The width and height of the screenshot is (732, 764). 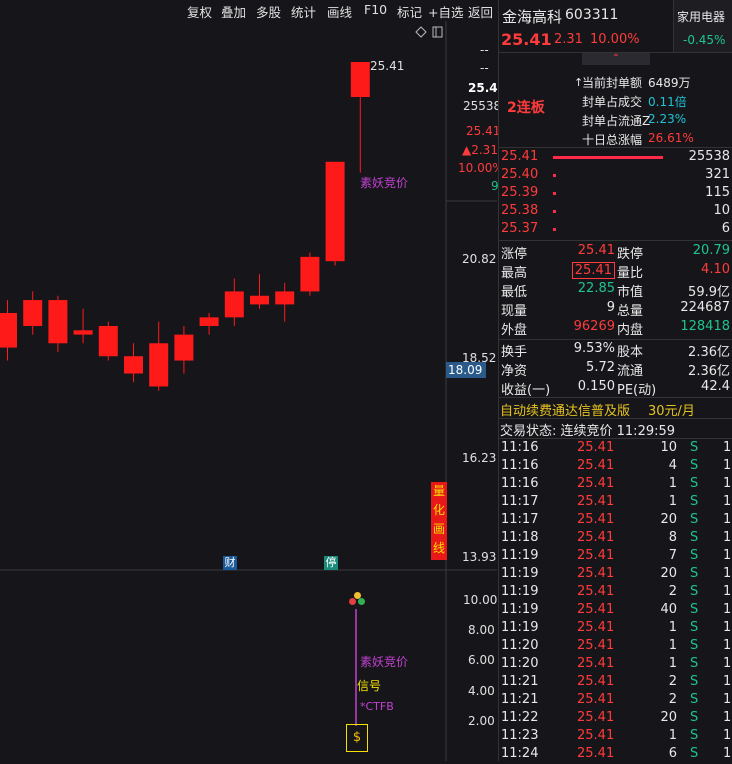 What do you see at coordinates (514, 292) in the screenshot?
I see `stat-label-left: 最低` at bounding box center [514, 292].